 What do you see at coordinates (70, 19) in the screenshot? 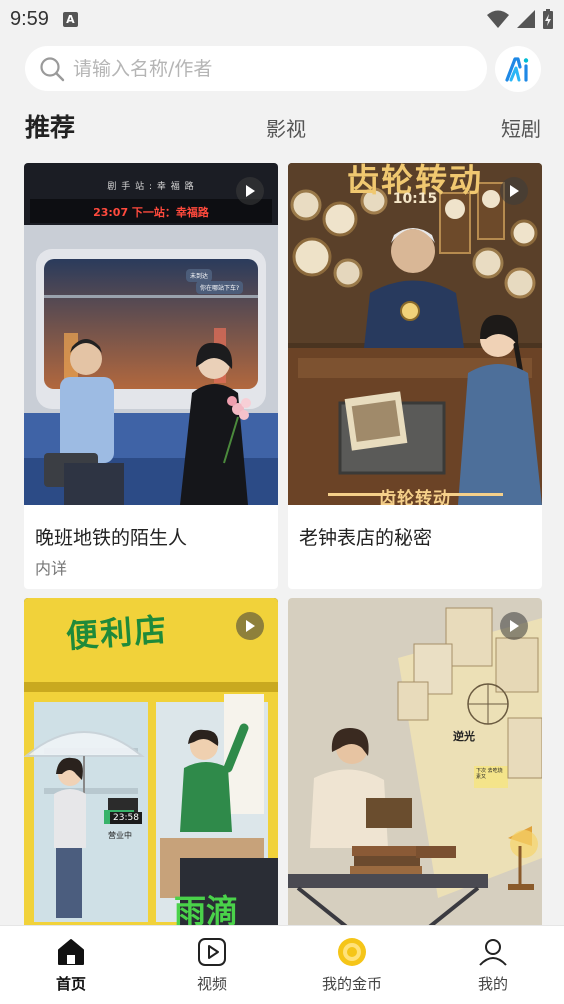
I see `notification-icon: A` at bounding box center [70, 19].